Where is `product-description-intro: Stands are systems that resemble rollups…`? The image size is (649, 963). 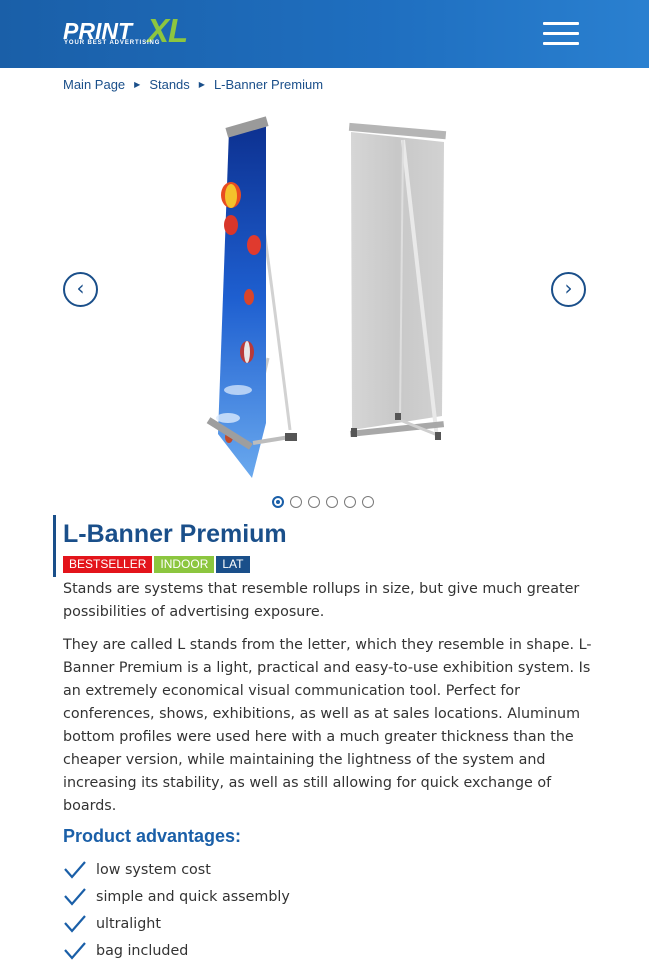 product-description-intro: Stands are systems that resemble rollups… is located at coordinates (321, 600).